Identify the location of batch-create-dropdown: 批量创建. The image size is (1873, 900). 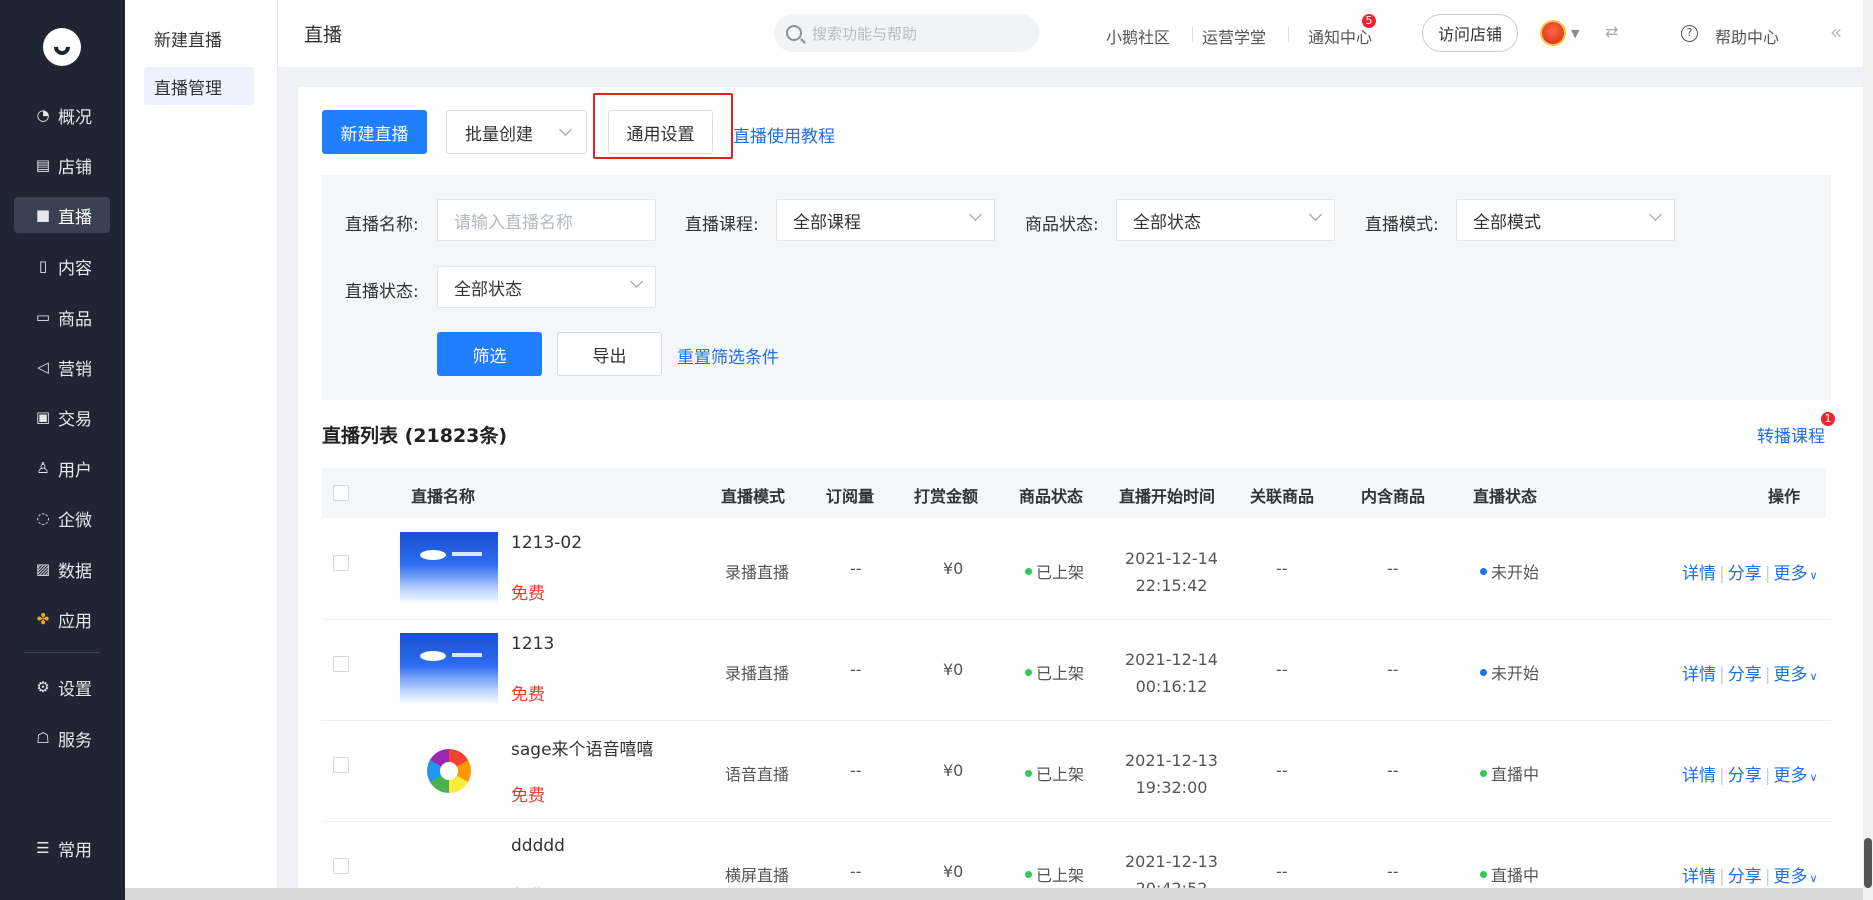
(516, 132).